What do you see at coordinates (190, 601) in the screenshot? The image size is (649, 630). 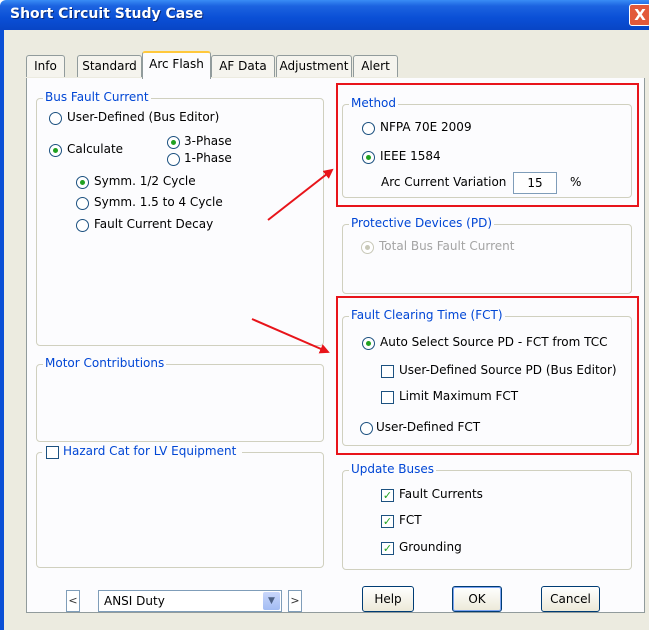 I see `duty-select: ANSI Duty ▼` at bounding box center [190, 601].